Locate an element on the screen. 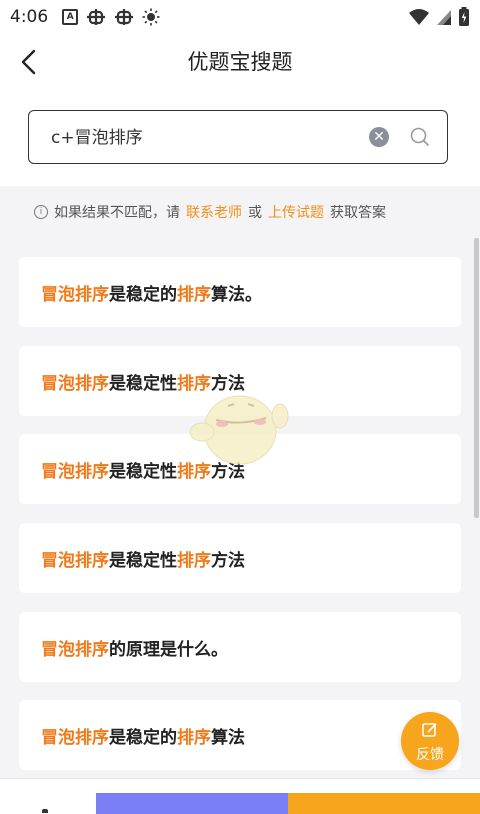  bottom-orange-button is located at coordinates (384, 803).